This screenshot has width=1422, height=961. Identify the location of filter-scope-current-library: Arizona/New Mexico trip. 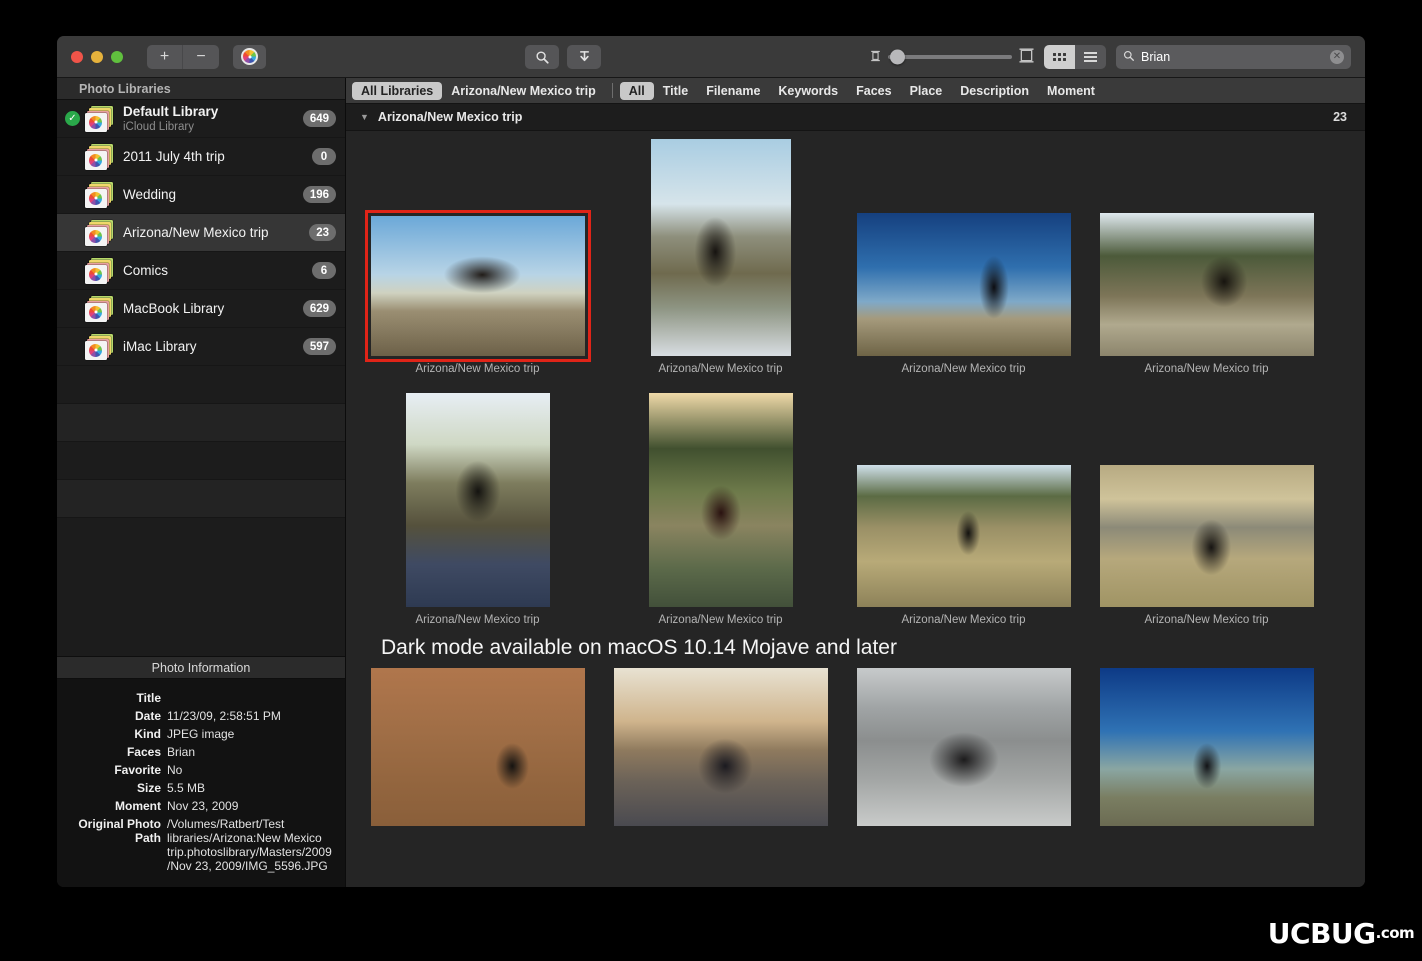
(523, 91).